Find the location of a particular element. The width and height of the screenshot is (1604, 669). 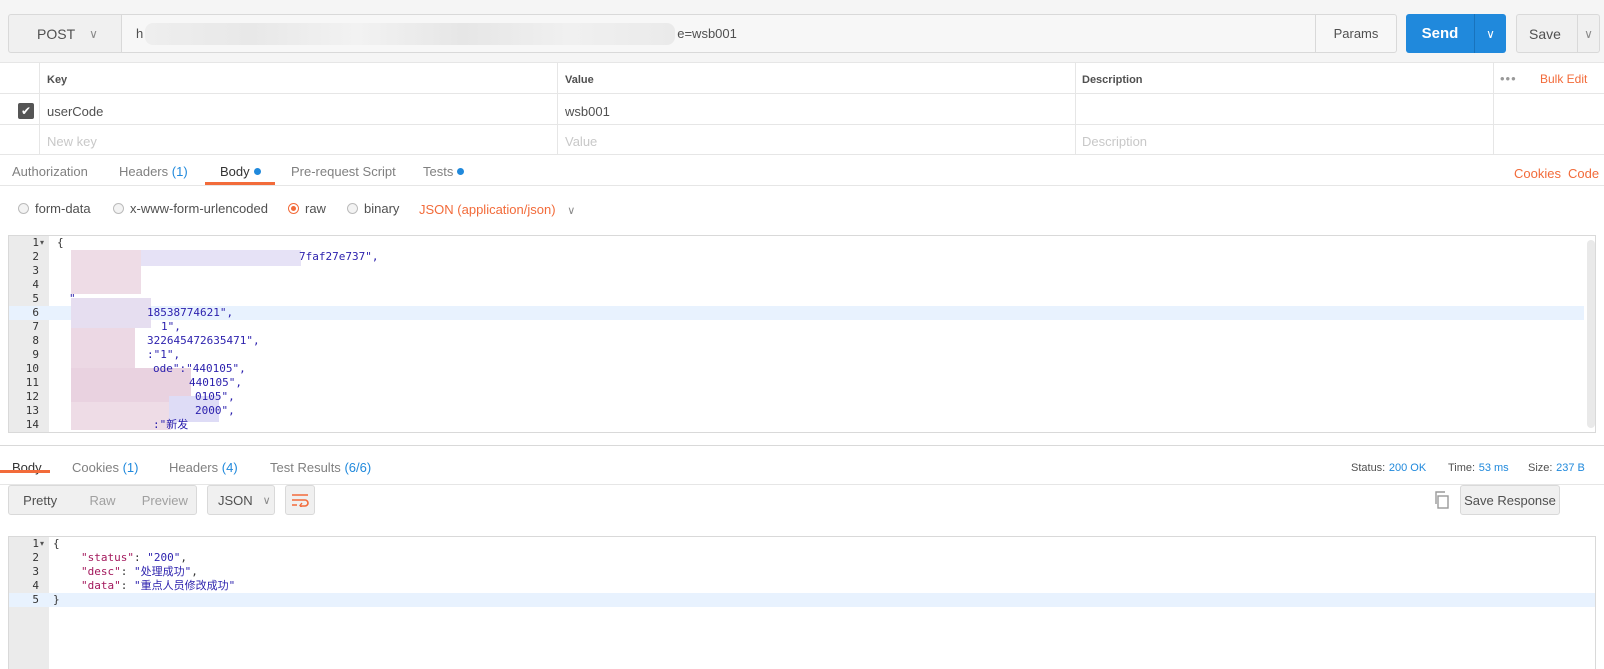

line-number: 7 is located at coordinates (35, 326).